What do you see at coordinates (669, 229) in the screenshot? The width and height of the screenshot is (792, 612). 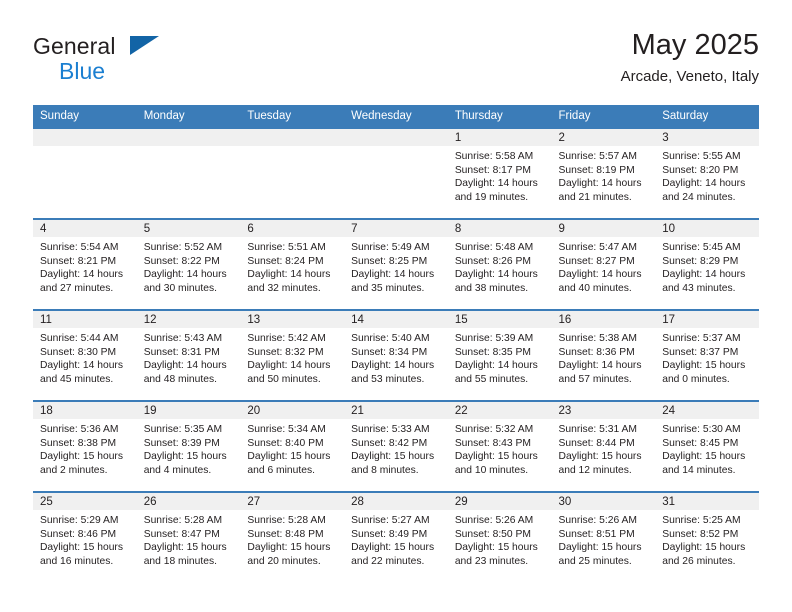 I see `day-number: 10` at bounding box center [669, 229].